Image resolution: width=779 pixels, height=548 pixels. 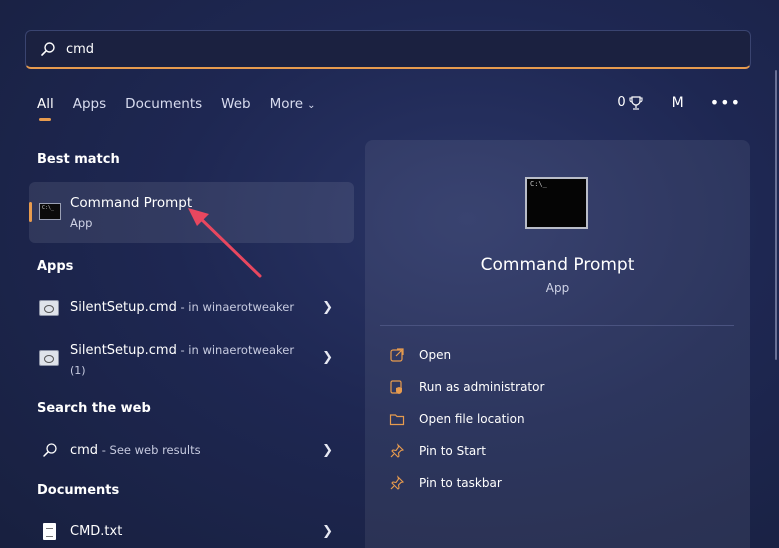 I want to click on best-match-heading: Best match, so click(x=78, y=159).